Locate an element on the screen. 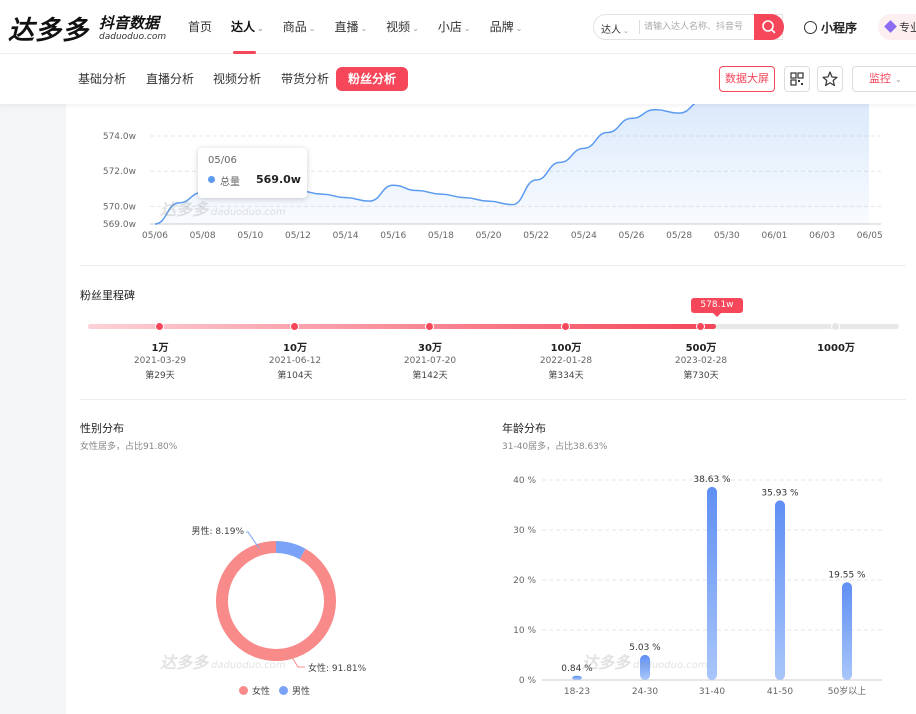 The height and width of the screenshot is (714, 916). tab-live: 直播分析 is located at coordinates (170, 79).